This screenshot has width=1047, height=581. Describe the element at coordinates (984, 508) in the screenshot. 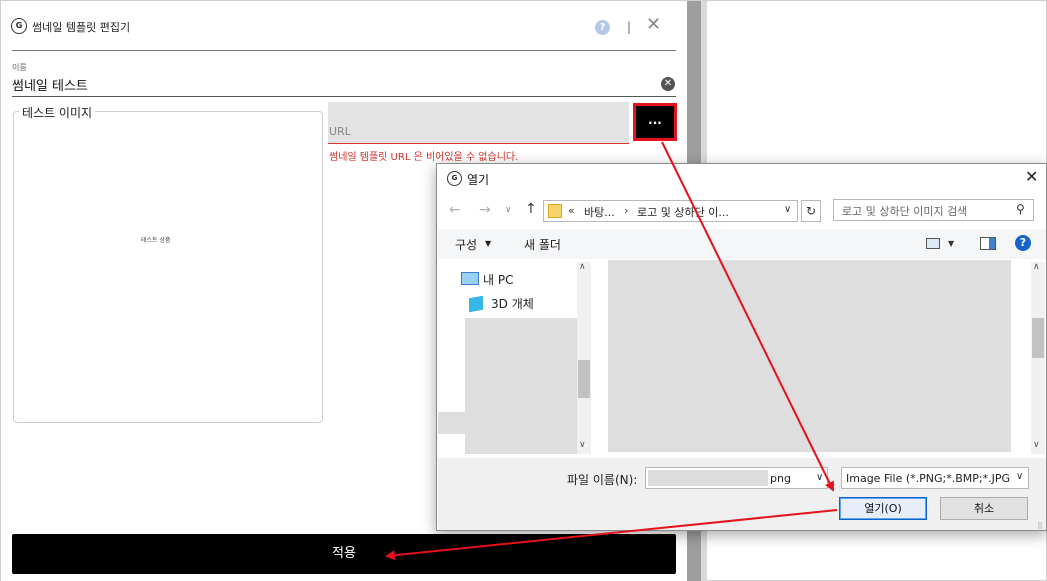

I see `cancel-button: 취소` at that location.